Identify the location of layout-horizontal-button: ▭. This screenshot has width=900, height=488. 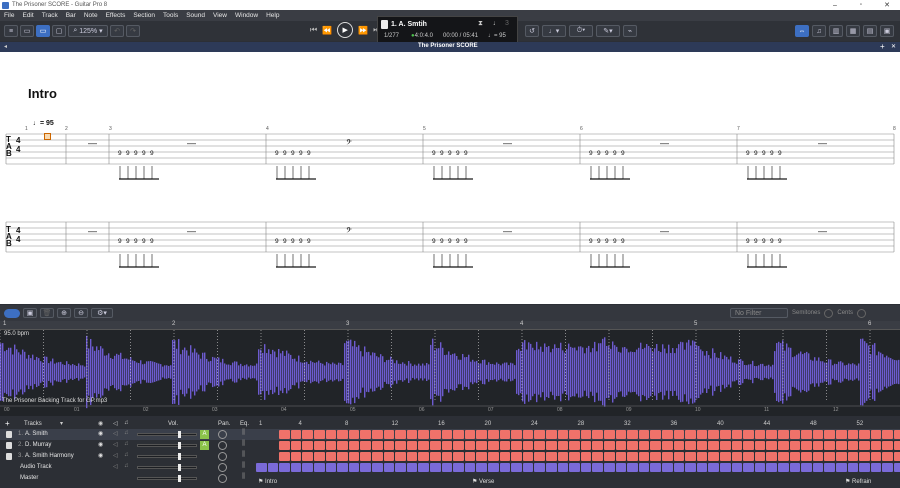
(43, 31).